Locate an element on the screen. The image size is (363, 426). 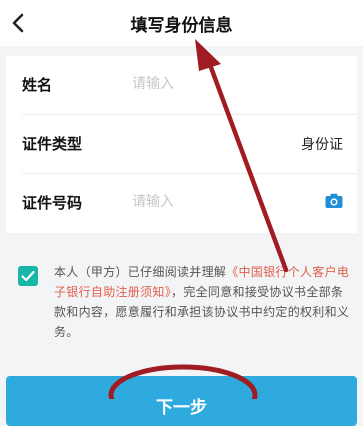
id-number-label: 证件号码 is located at coordinates (52, 203).